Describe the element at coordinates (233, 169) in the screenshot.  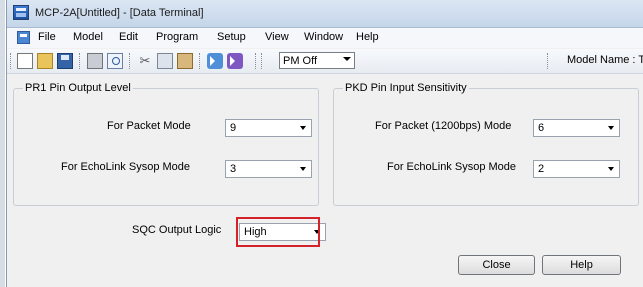
I see `pr1-echolink-value: 3` at that location.